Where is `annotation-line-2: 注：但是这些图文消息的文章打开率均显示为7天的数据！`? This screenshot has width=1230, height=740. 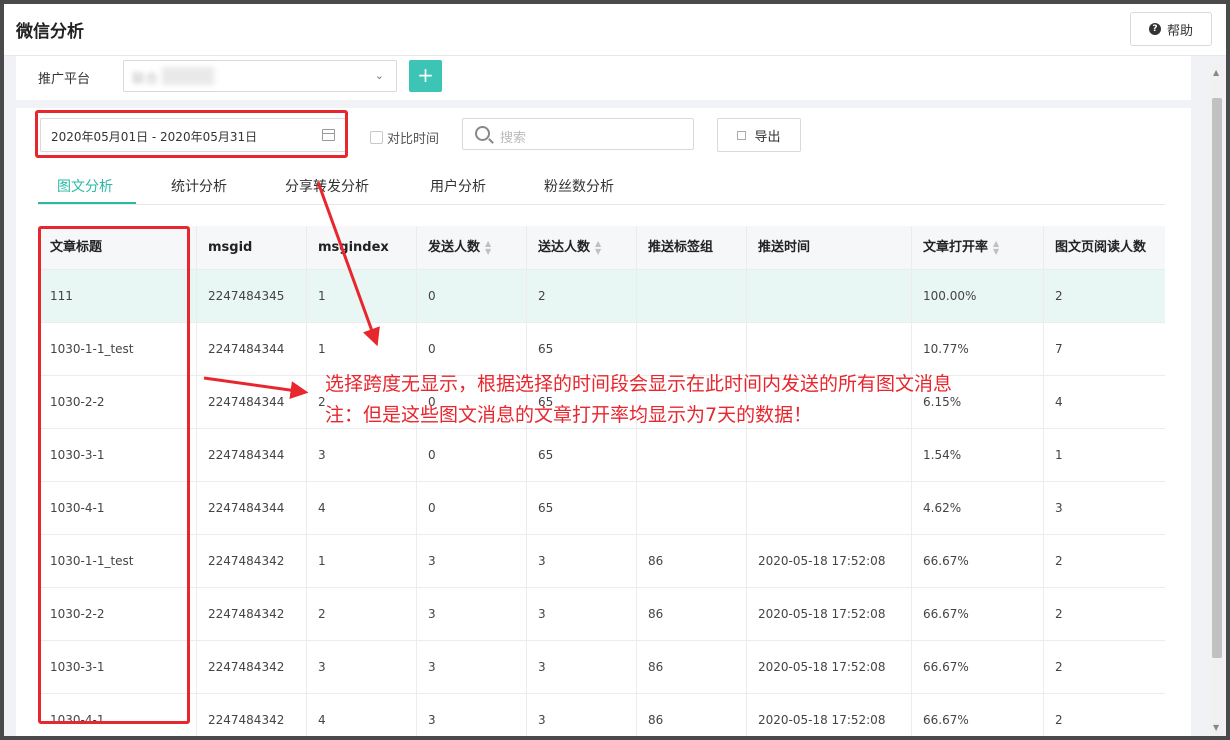
annotation-line-2: 注：但是这些图文消息的文章打开率均显示为7天的数据！ is located at coordinates (569, 415).